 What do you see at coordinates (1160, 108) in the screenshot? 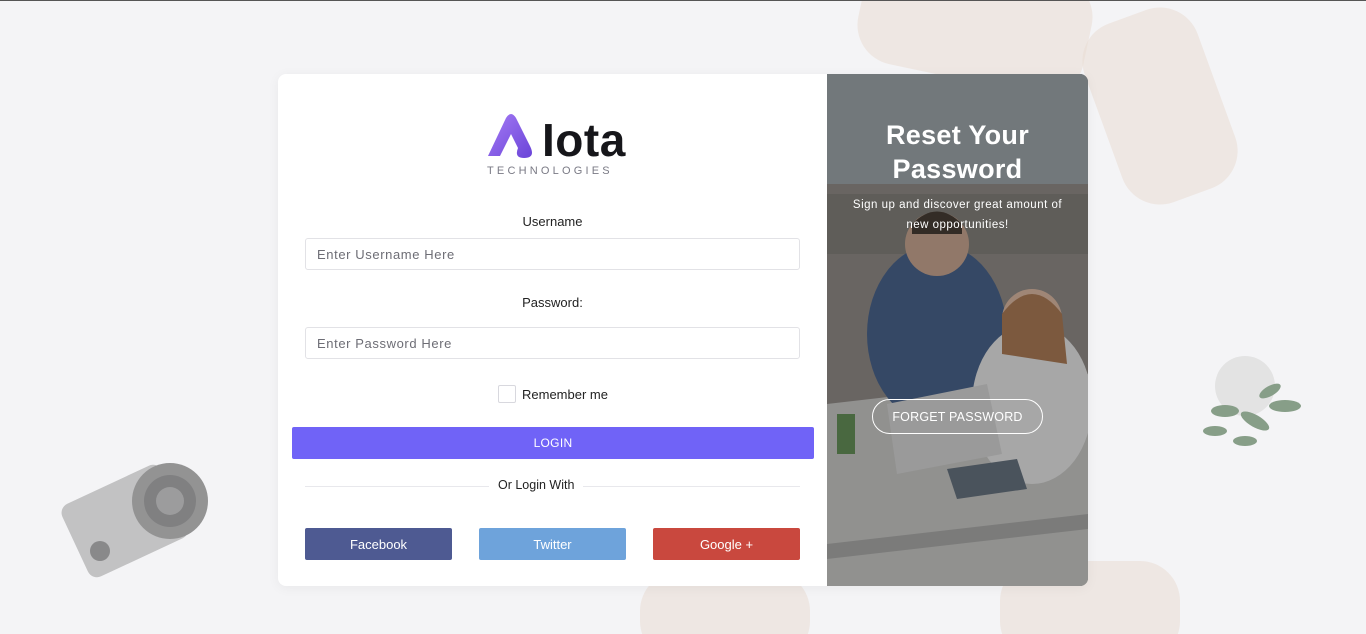
I see `background-hand` at bounding box center [1160, 108].